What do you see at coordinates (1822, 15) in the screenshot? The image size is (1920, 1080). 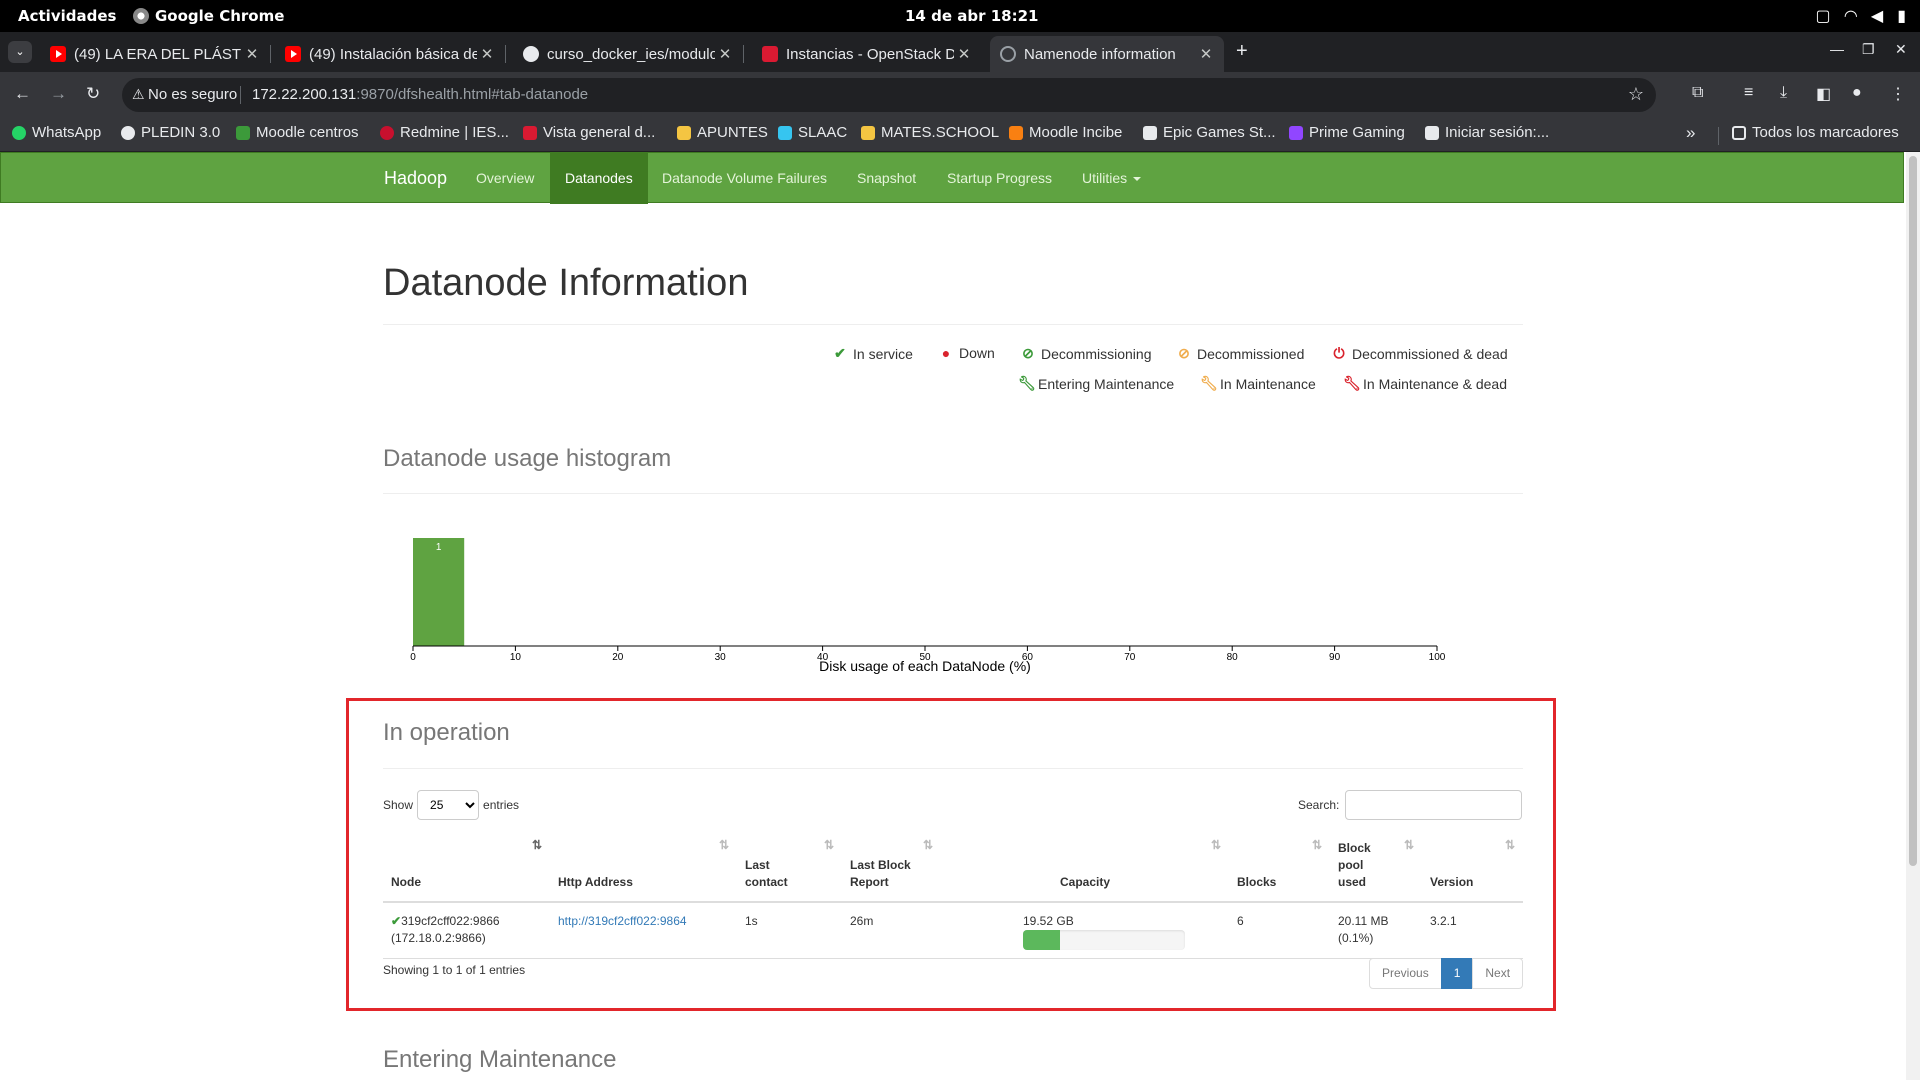 I see `clipboard-icon: ▢` at bounding box center [1822, 15].